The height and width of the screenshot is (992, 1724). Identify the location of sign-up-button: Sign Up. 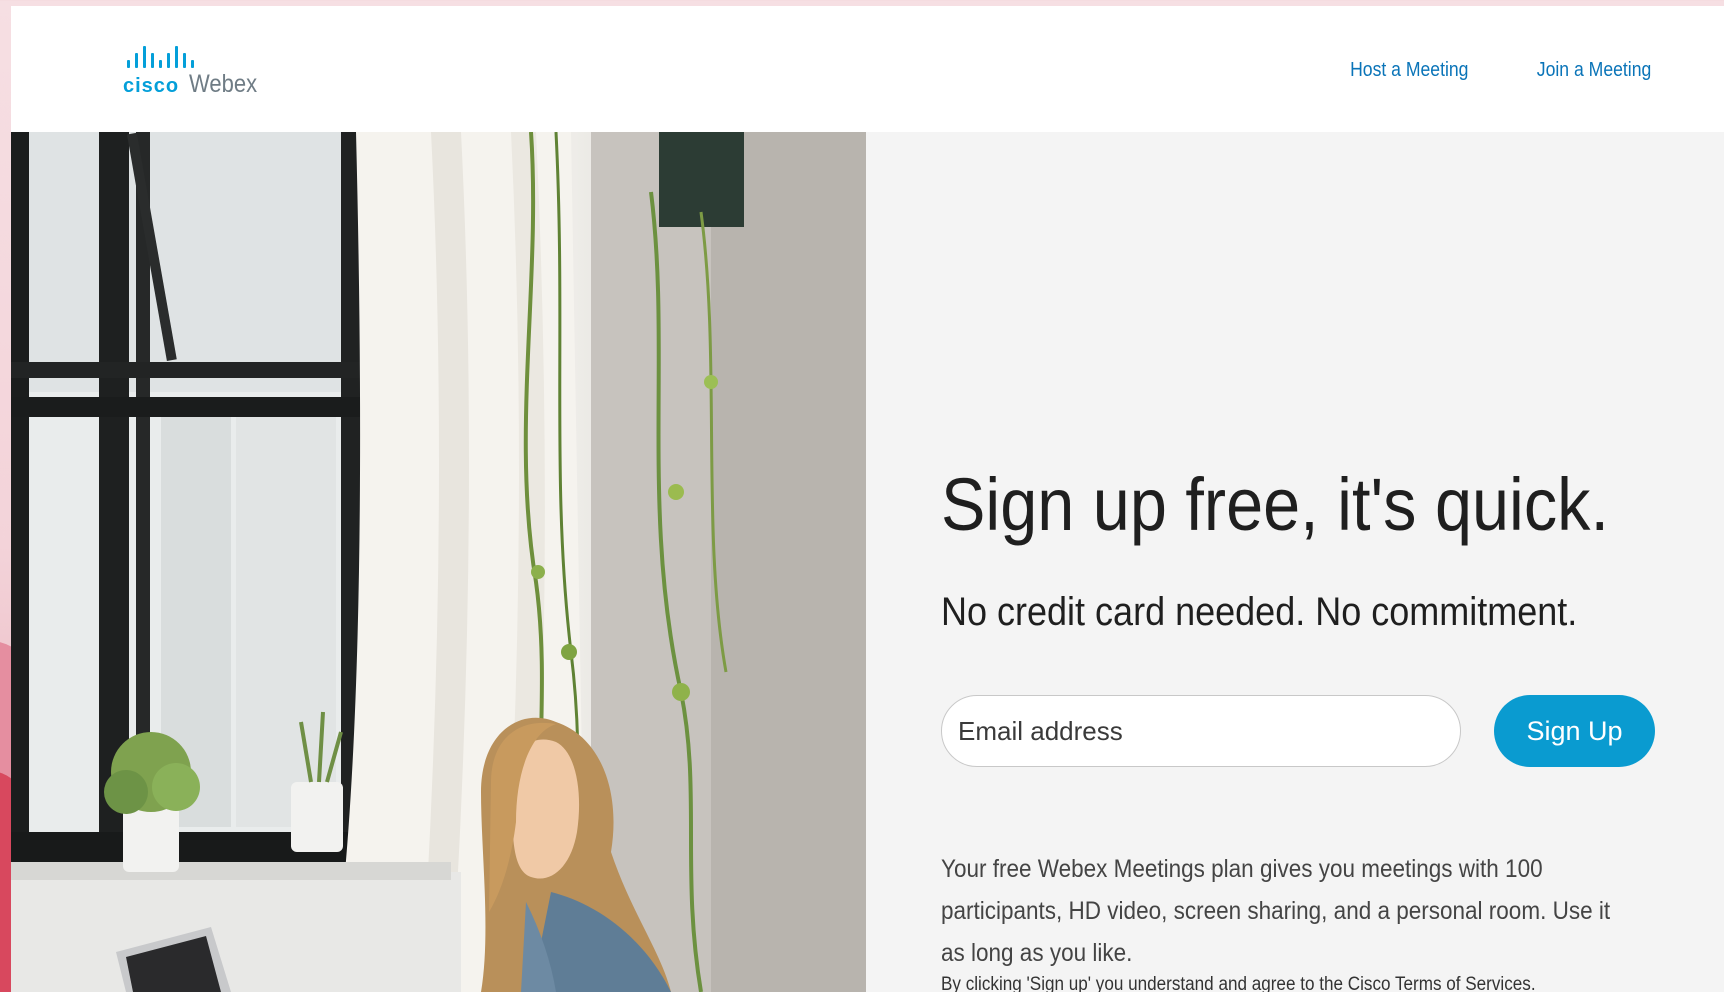
(1574, 731).